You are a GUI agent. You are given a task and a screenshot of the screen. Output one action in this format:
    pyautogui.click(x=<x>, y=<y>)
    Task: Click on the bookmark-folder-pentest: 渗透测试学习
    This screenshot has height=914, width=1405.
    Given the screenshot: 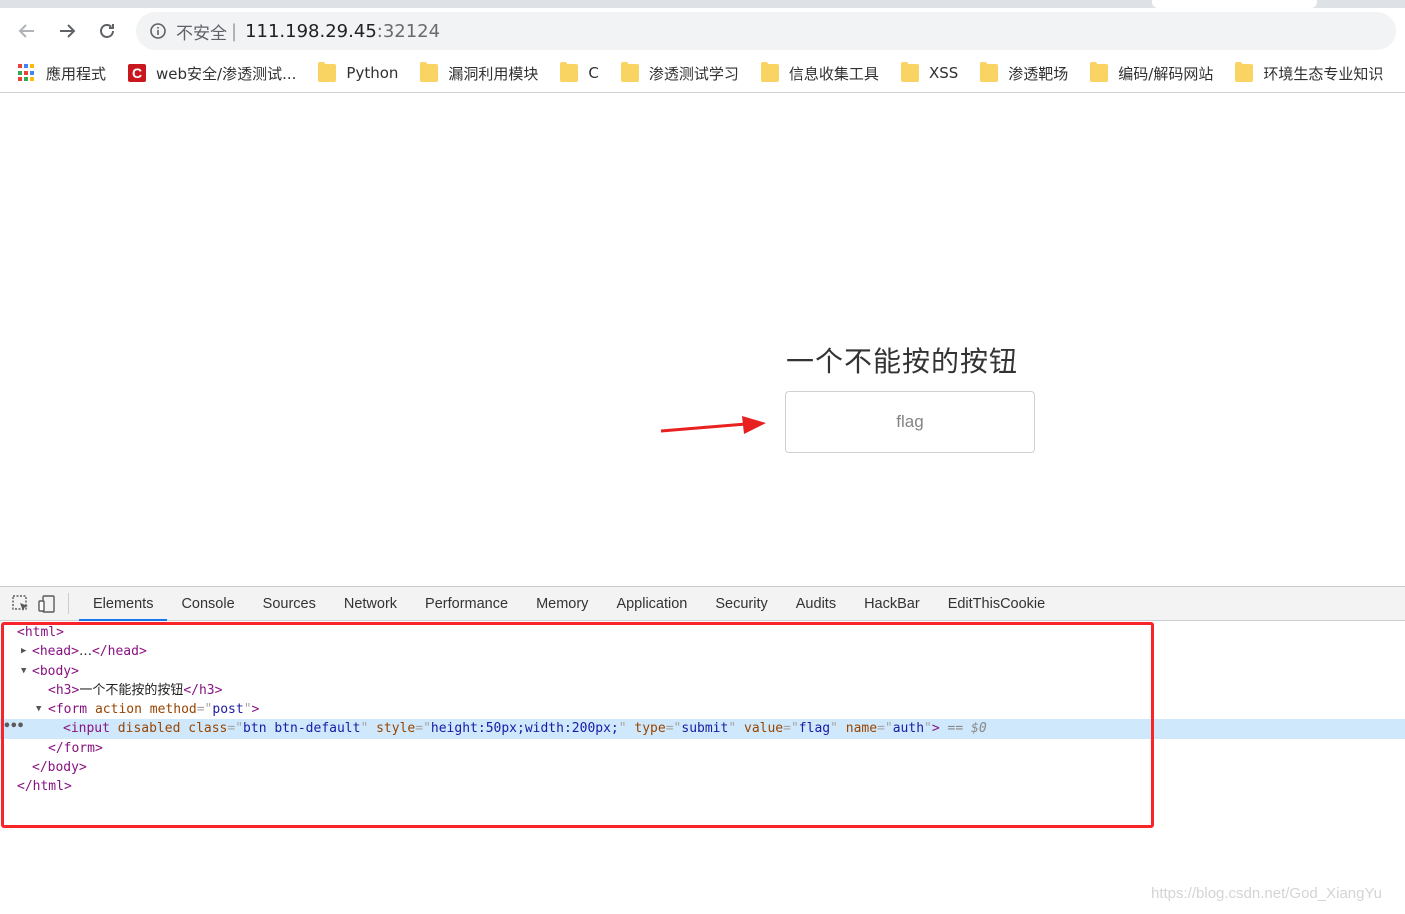 What is the action you would take?
    pyautogui.click(x=679, y=73)
    